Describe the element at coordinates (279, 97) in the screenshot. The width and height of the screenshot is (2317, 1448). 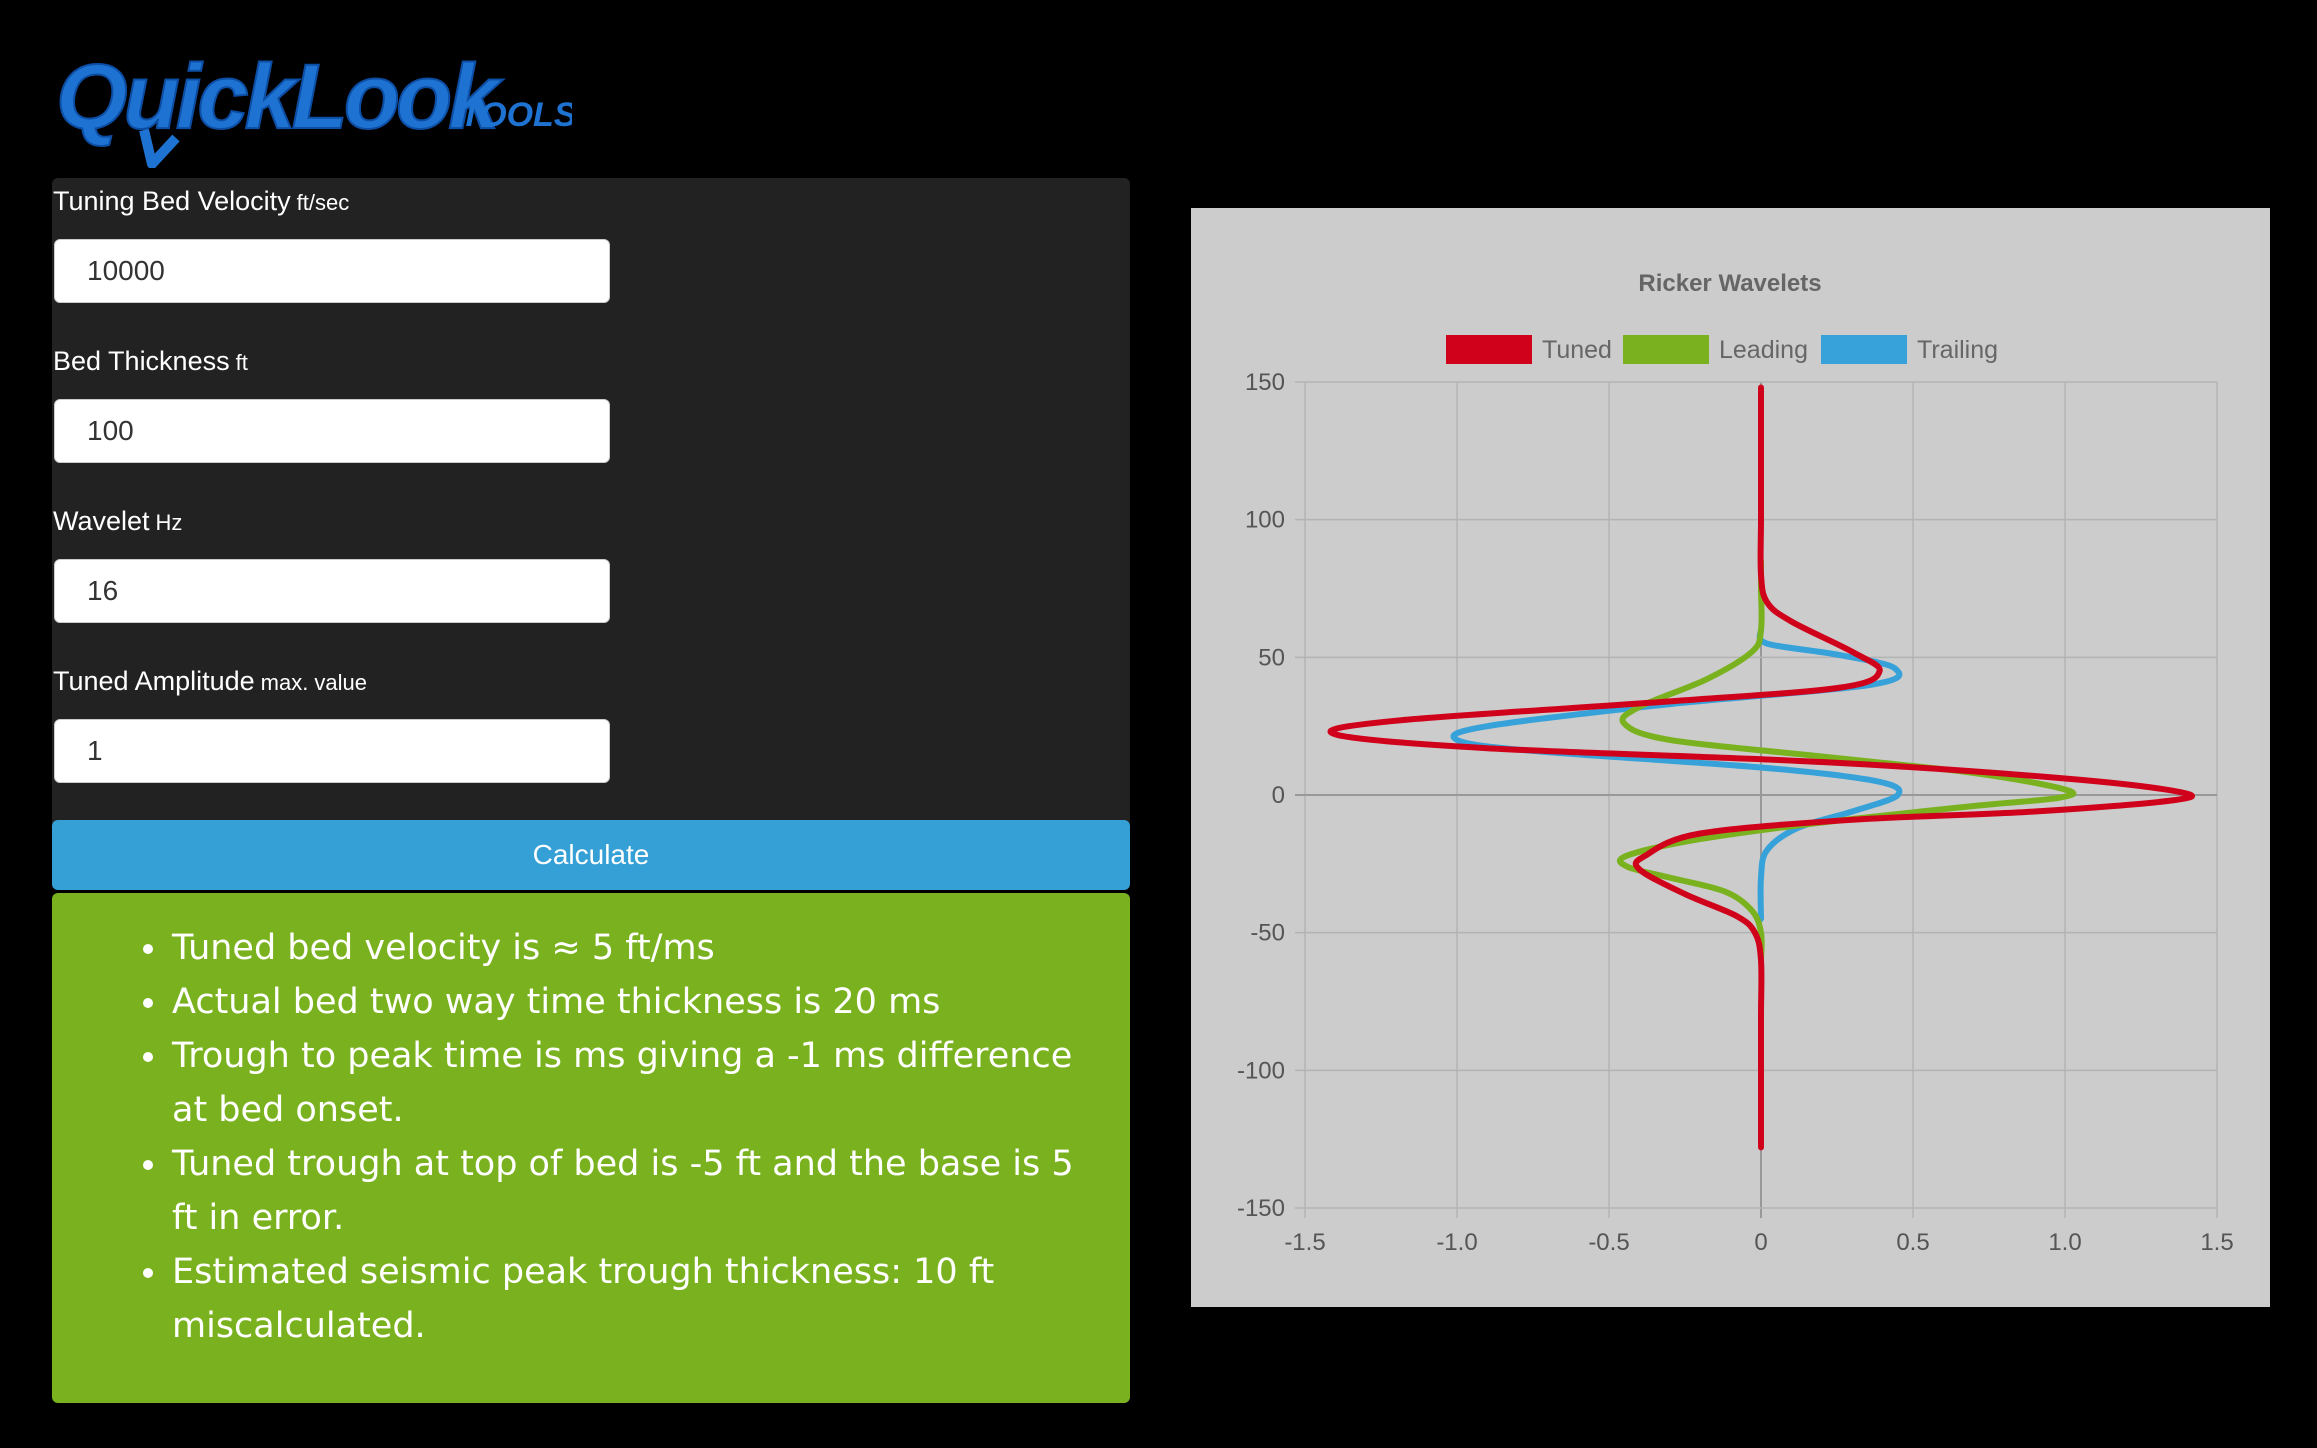
I see `logo-wordmark: QuickLook` at that location.